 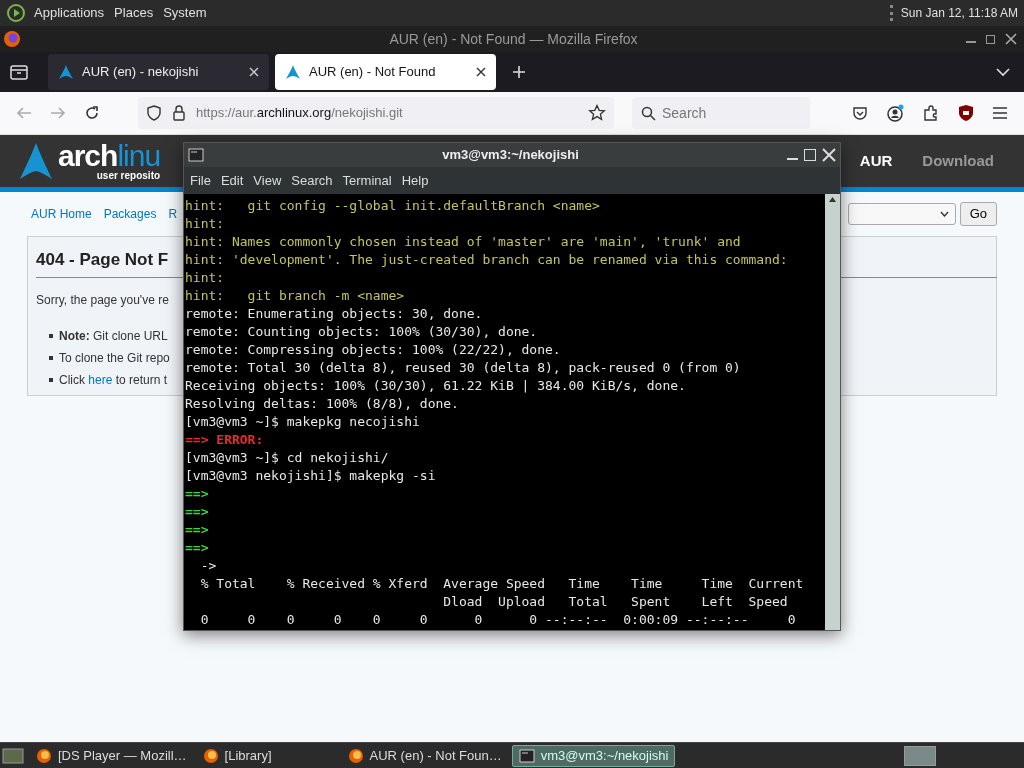 I want to click on taskbar-button: [Library], so click(x=237, y=755).